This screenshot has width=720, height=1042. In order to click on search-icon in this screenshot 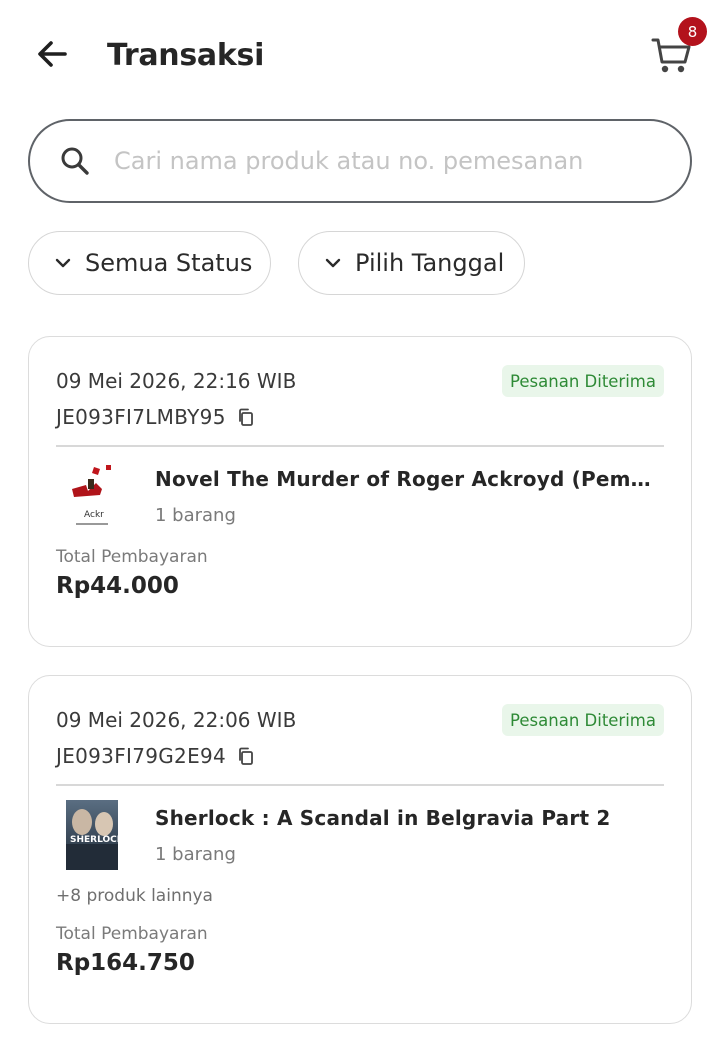, I will do `click(75, 161)`.